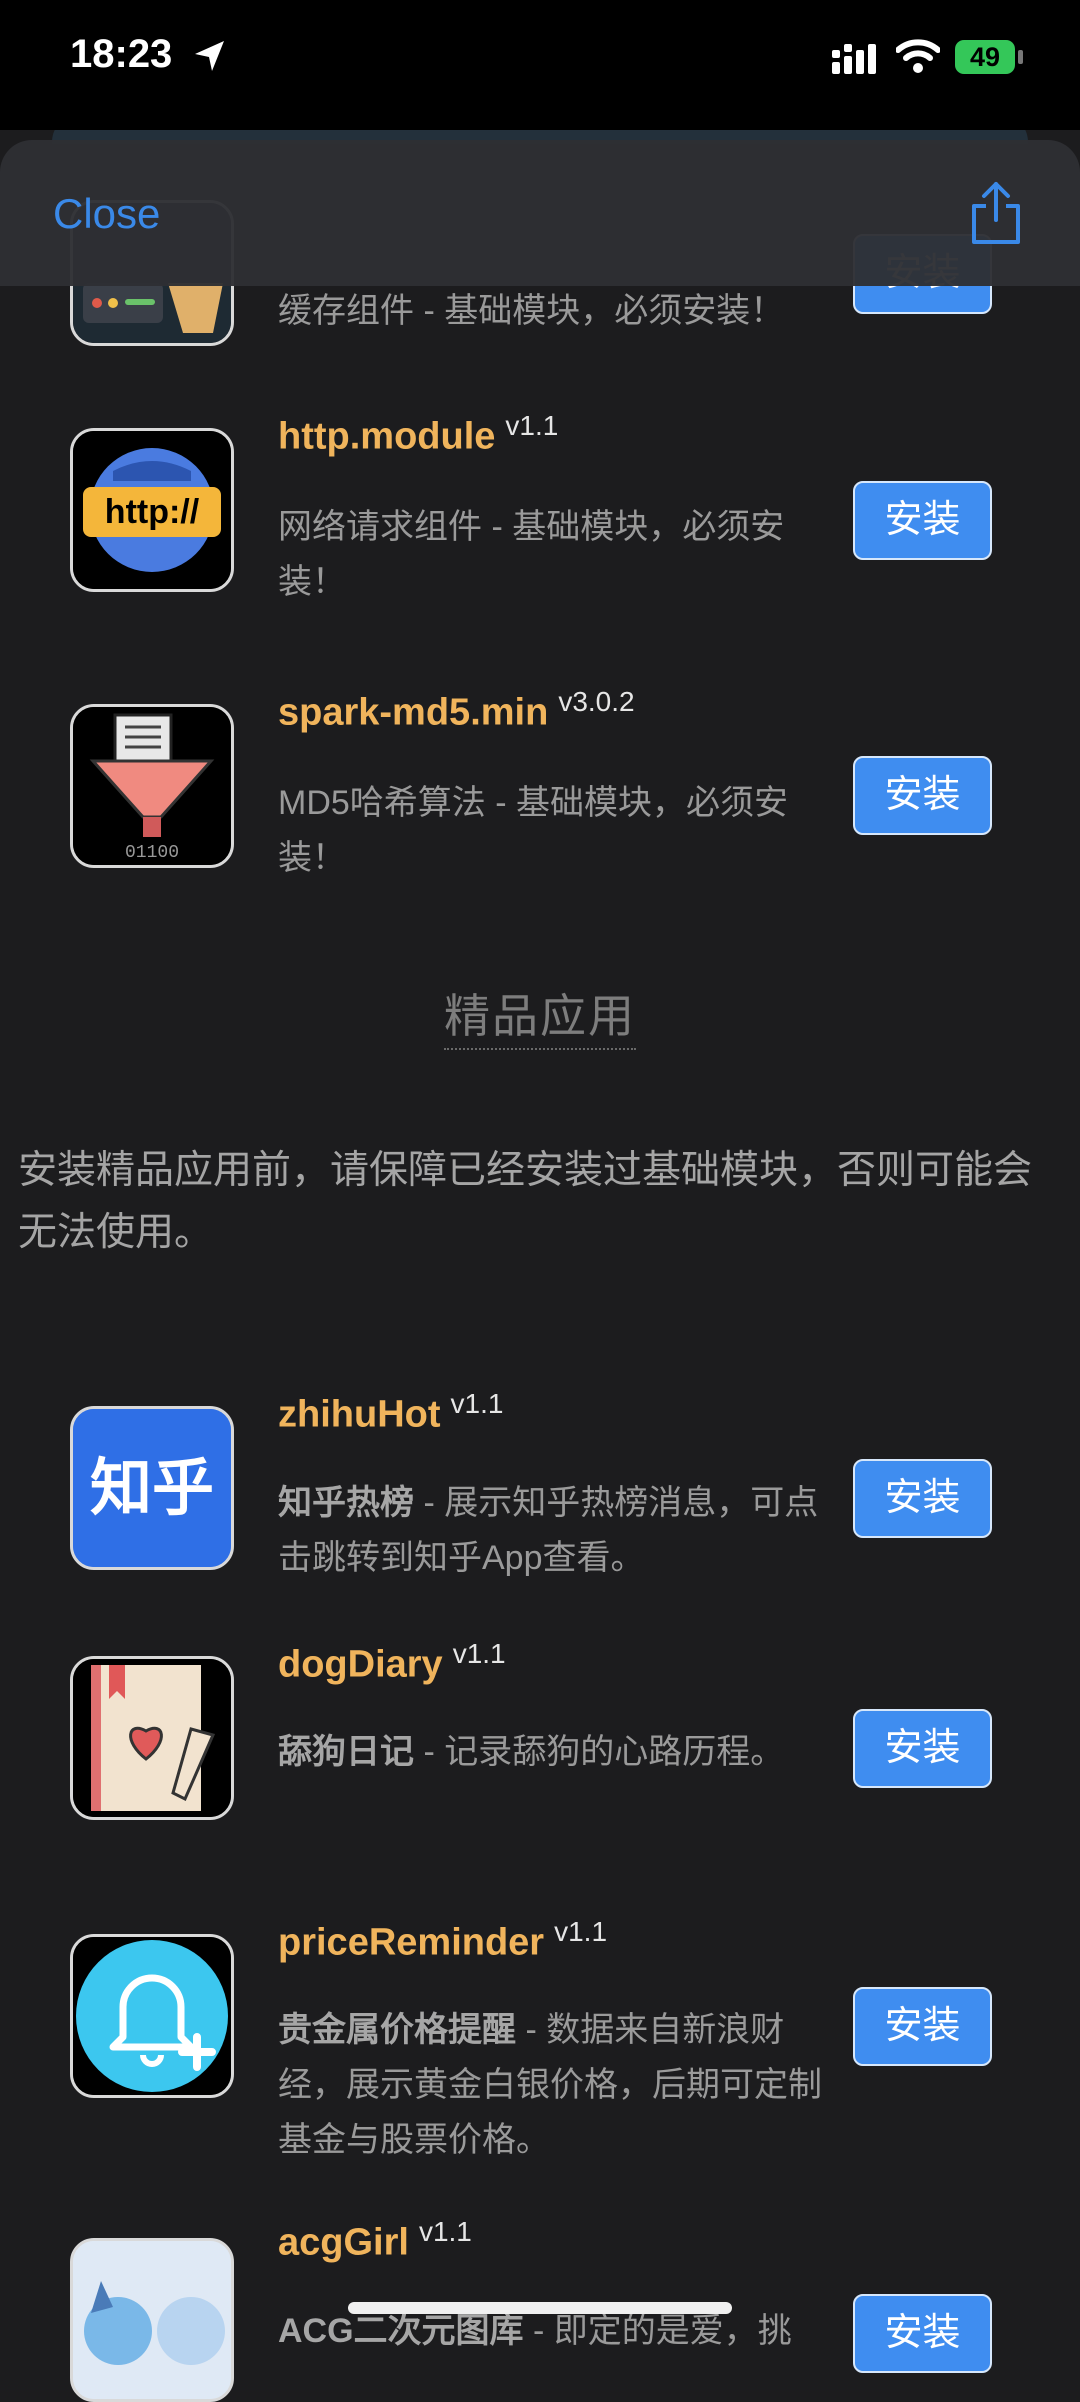  Describe the element at coordinates (1020, 57) in the screenshot. I see `battery-cap` at that location.